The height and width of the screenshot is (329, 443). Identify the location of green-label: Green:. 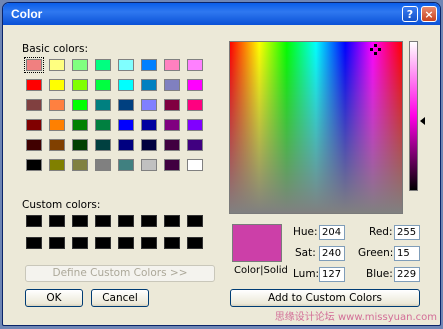
(376, 253).